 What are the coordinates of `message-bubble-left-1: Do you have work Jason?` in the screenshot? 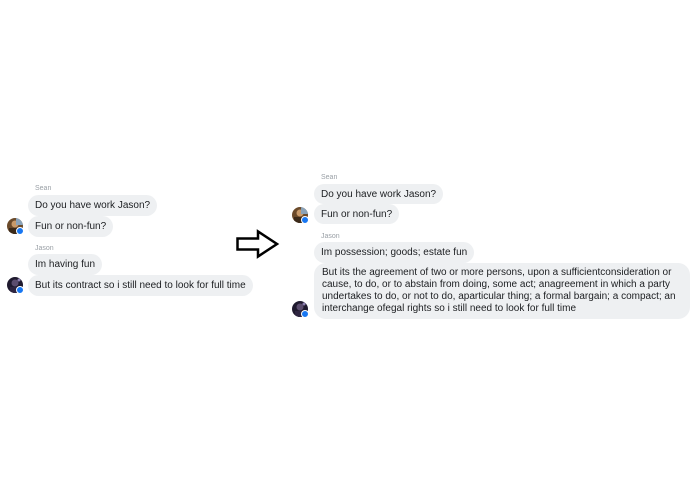 It's located at (93, 205).